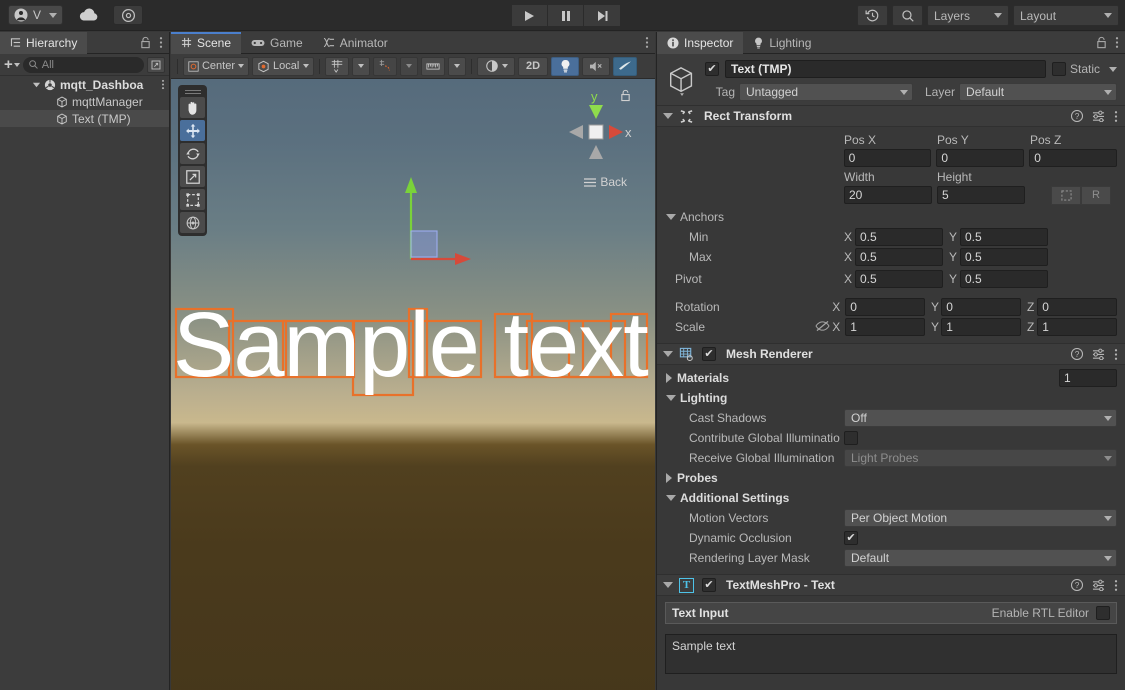 This screenshot has width=1125, height=690. I want to click on materials-foldout-icon, so click(669, 377).